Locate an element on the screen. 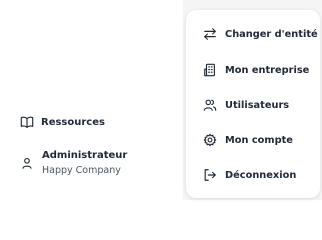 This screenshot has width=322, height=240. user-profile: Administrateur Happy Company is located at coordinates (73, 163).